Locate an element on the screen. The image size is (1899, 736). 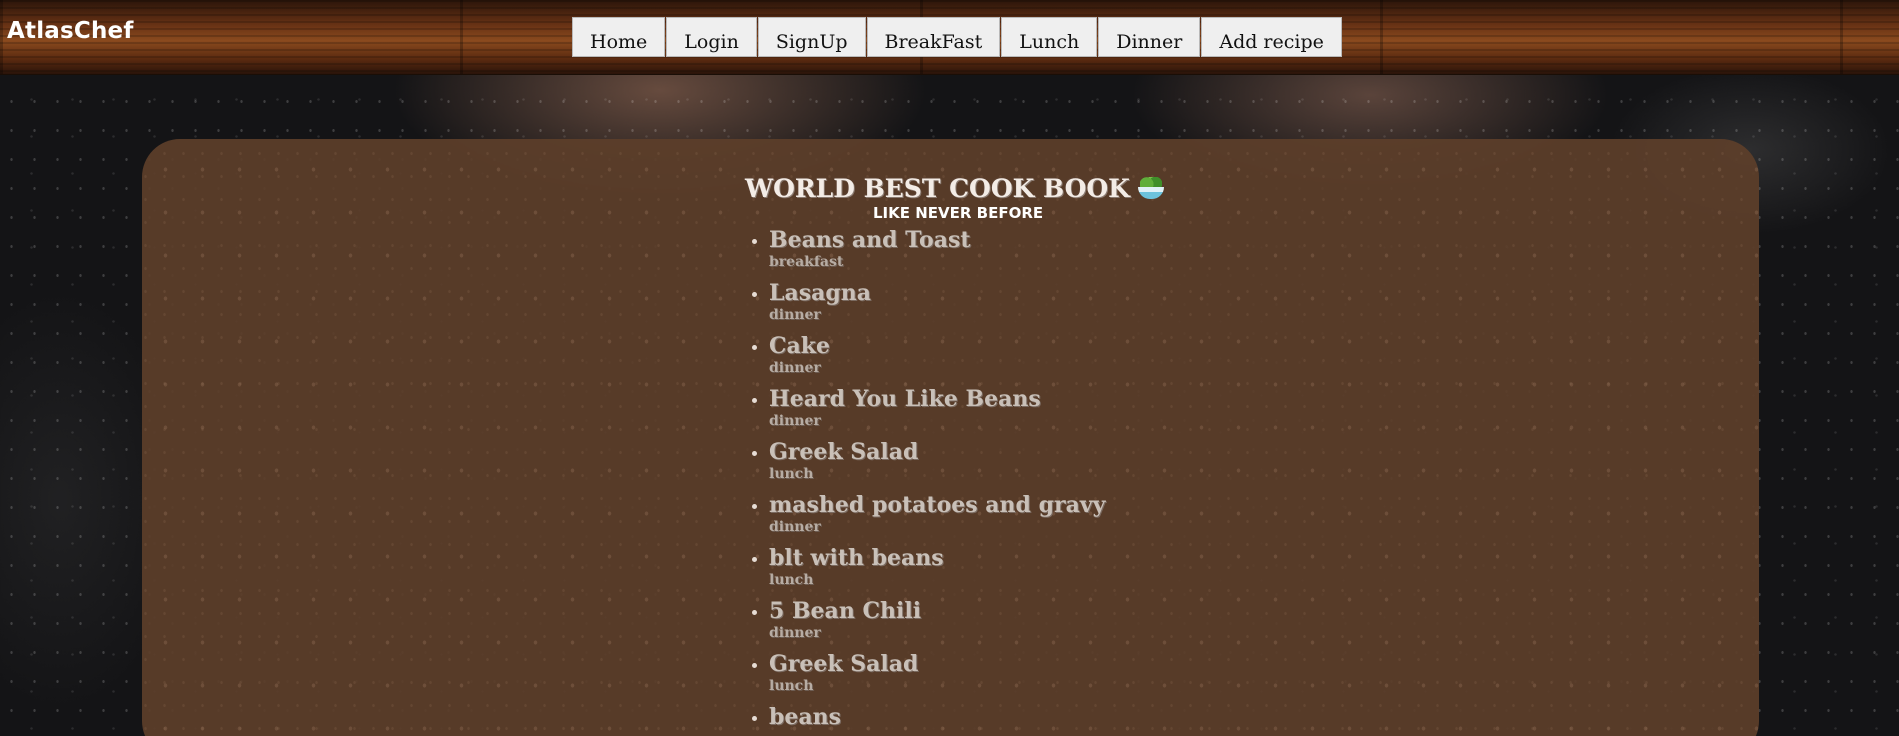
recipe-item: mashed potatoes and gravy dinner is located at coordinates (928, 517).